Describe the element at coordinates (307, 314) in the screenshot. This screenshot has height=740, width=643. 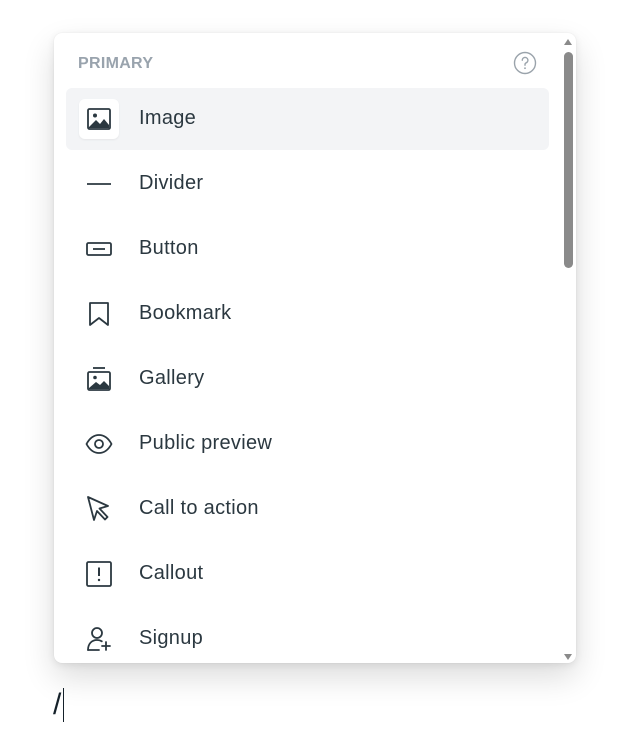
I see `menu-item-bookmark: Bookmark` at that location.